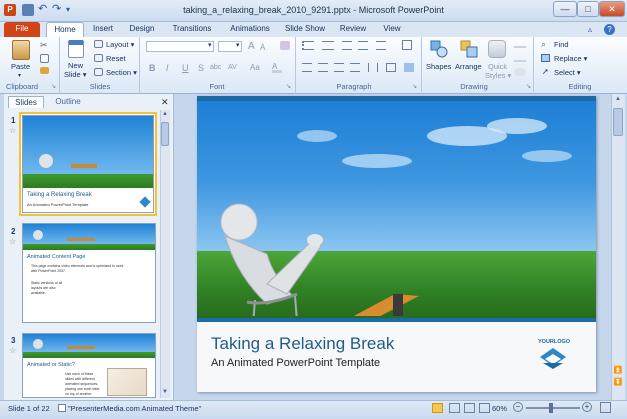  I want to click on shapes-button: Shapes, so click(438, 66).